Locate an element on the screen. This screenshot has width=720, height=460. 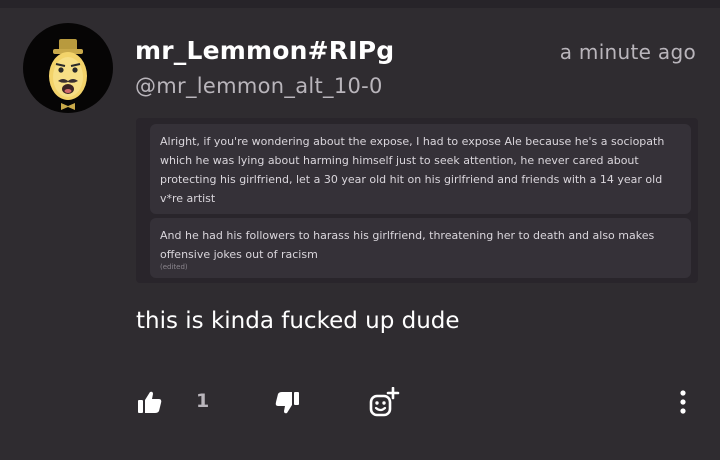
add-emoji-icon is located at coordinates (384, 403).